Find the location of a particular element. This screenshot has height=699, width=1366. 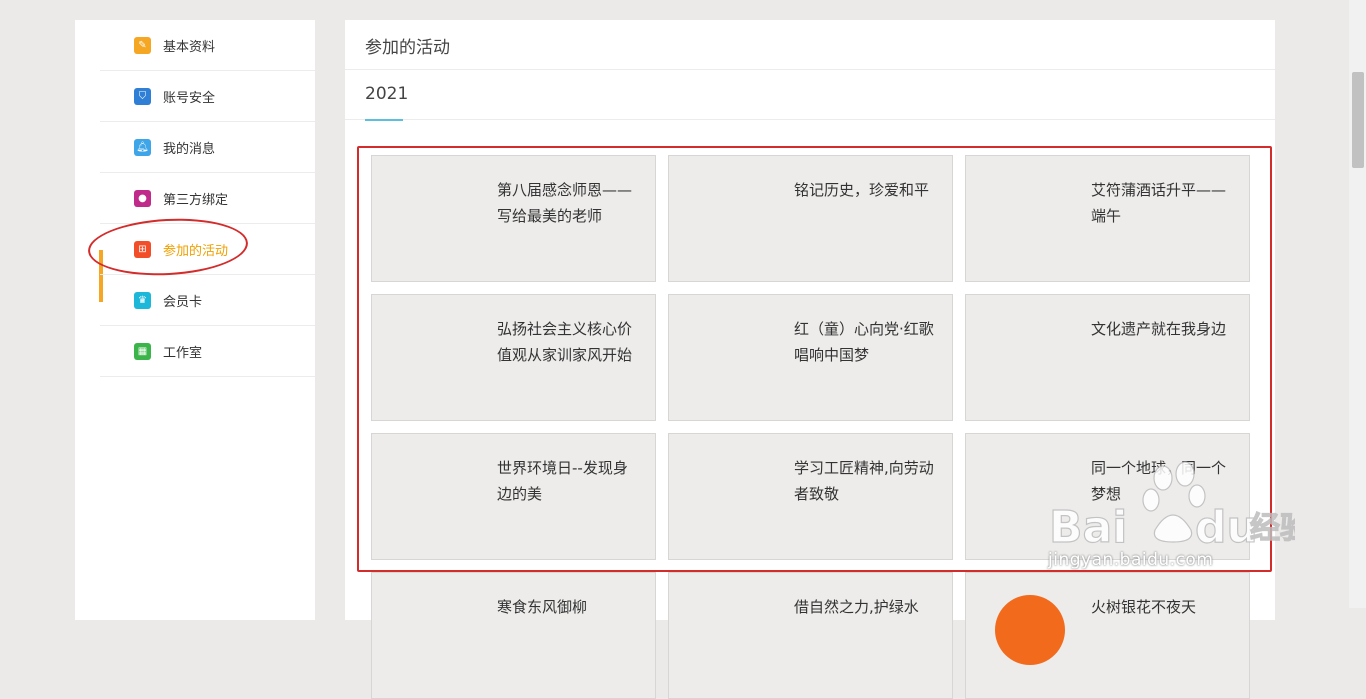

tab-underline is located at coordinates (384, 120).